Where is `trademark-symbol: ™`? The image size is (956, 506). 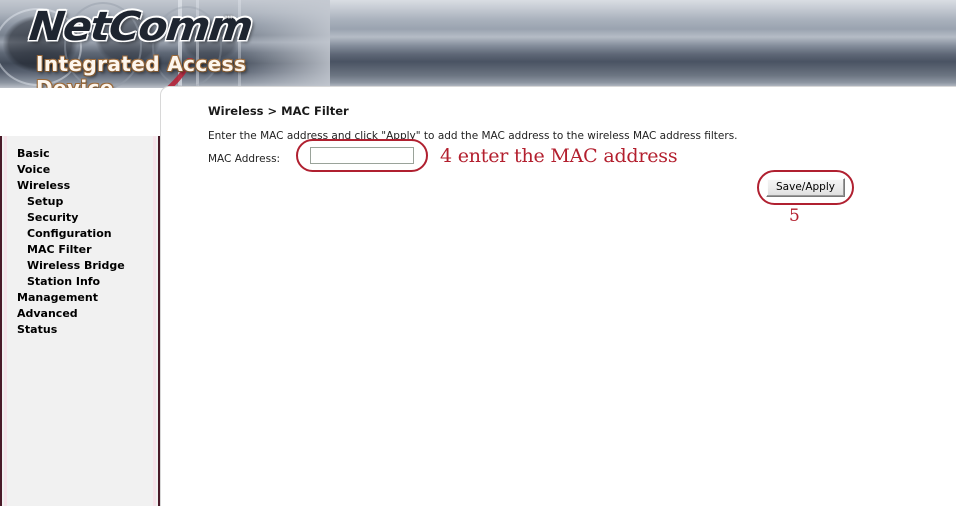
trademark-symbol: ™ is located at coordinates (228, 19).